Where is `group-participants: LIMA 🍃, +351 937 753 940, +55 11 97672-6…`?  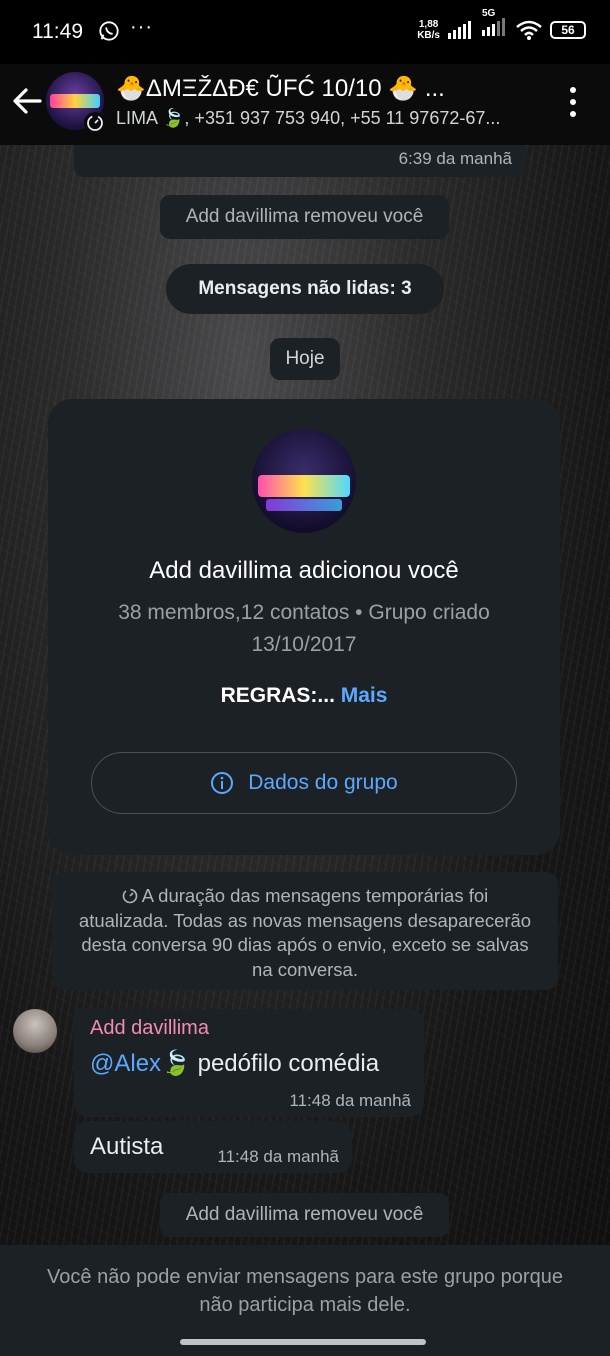 group-participants: LIMA 🍃, +351 937 753 940, +55 11 97672-6… is located at coordinates (328, 118).